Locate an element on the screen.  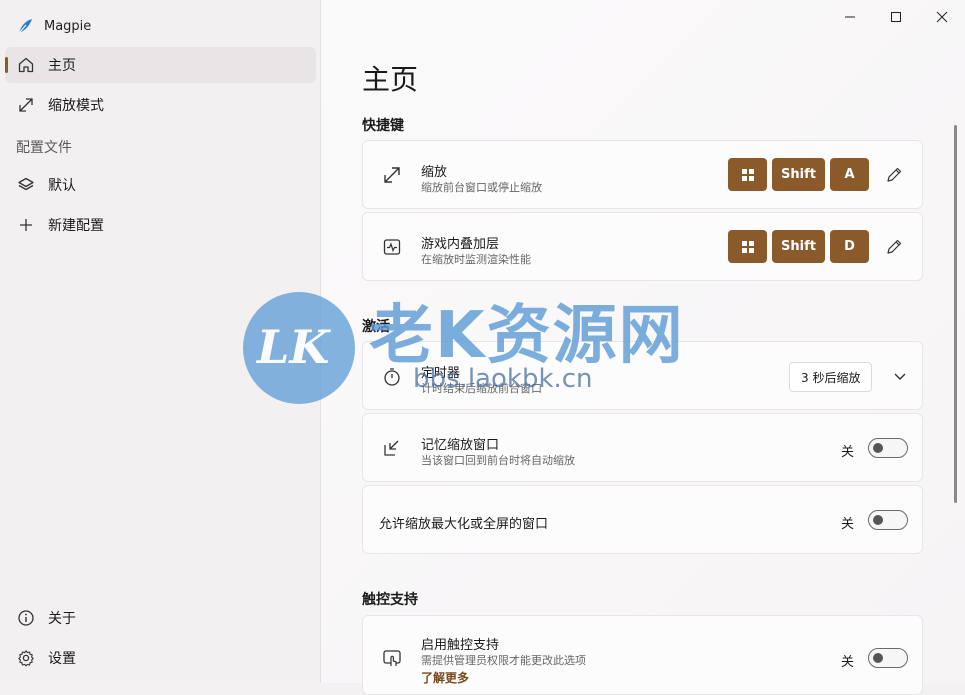
learn-more-link: 了解更多 is located at coordinates (445, 677).